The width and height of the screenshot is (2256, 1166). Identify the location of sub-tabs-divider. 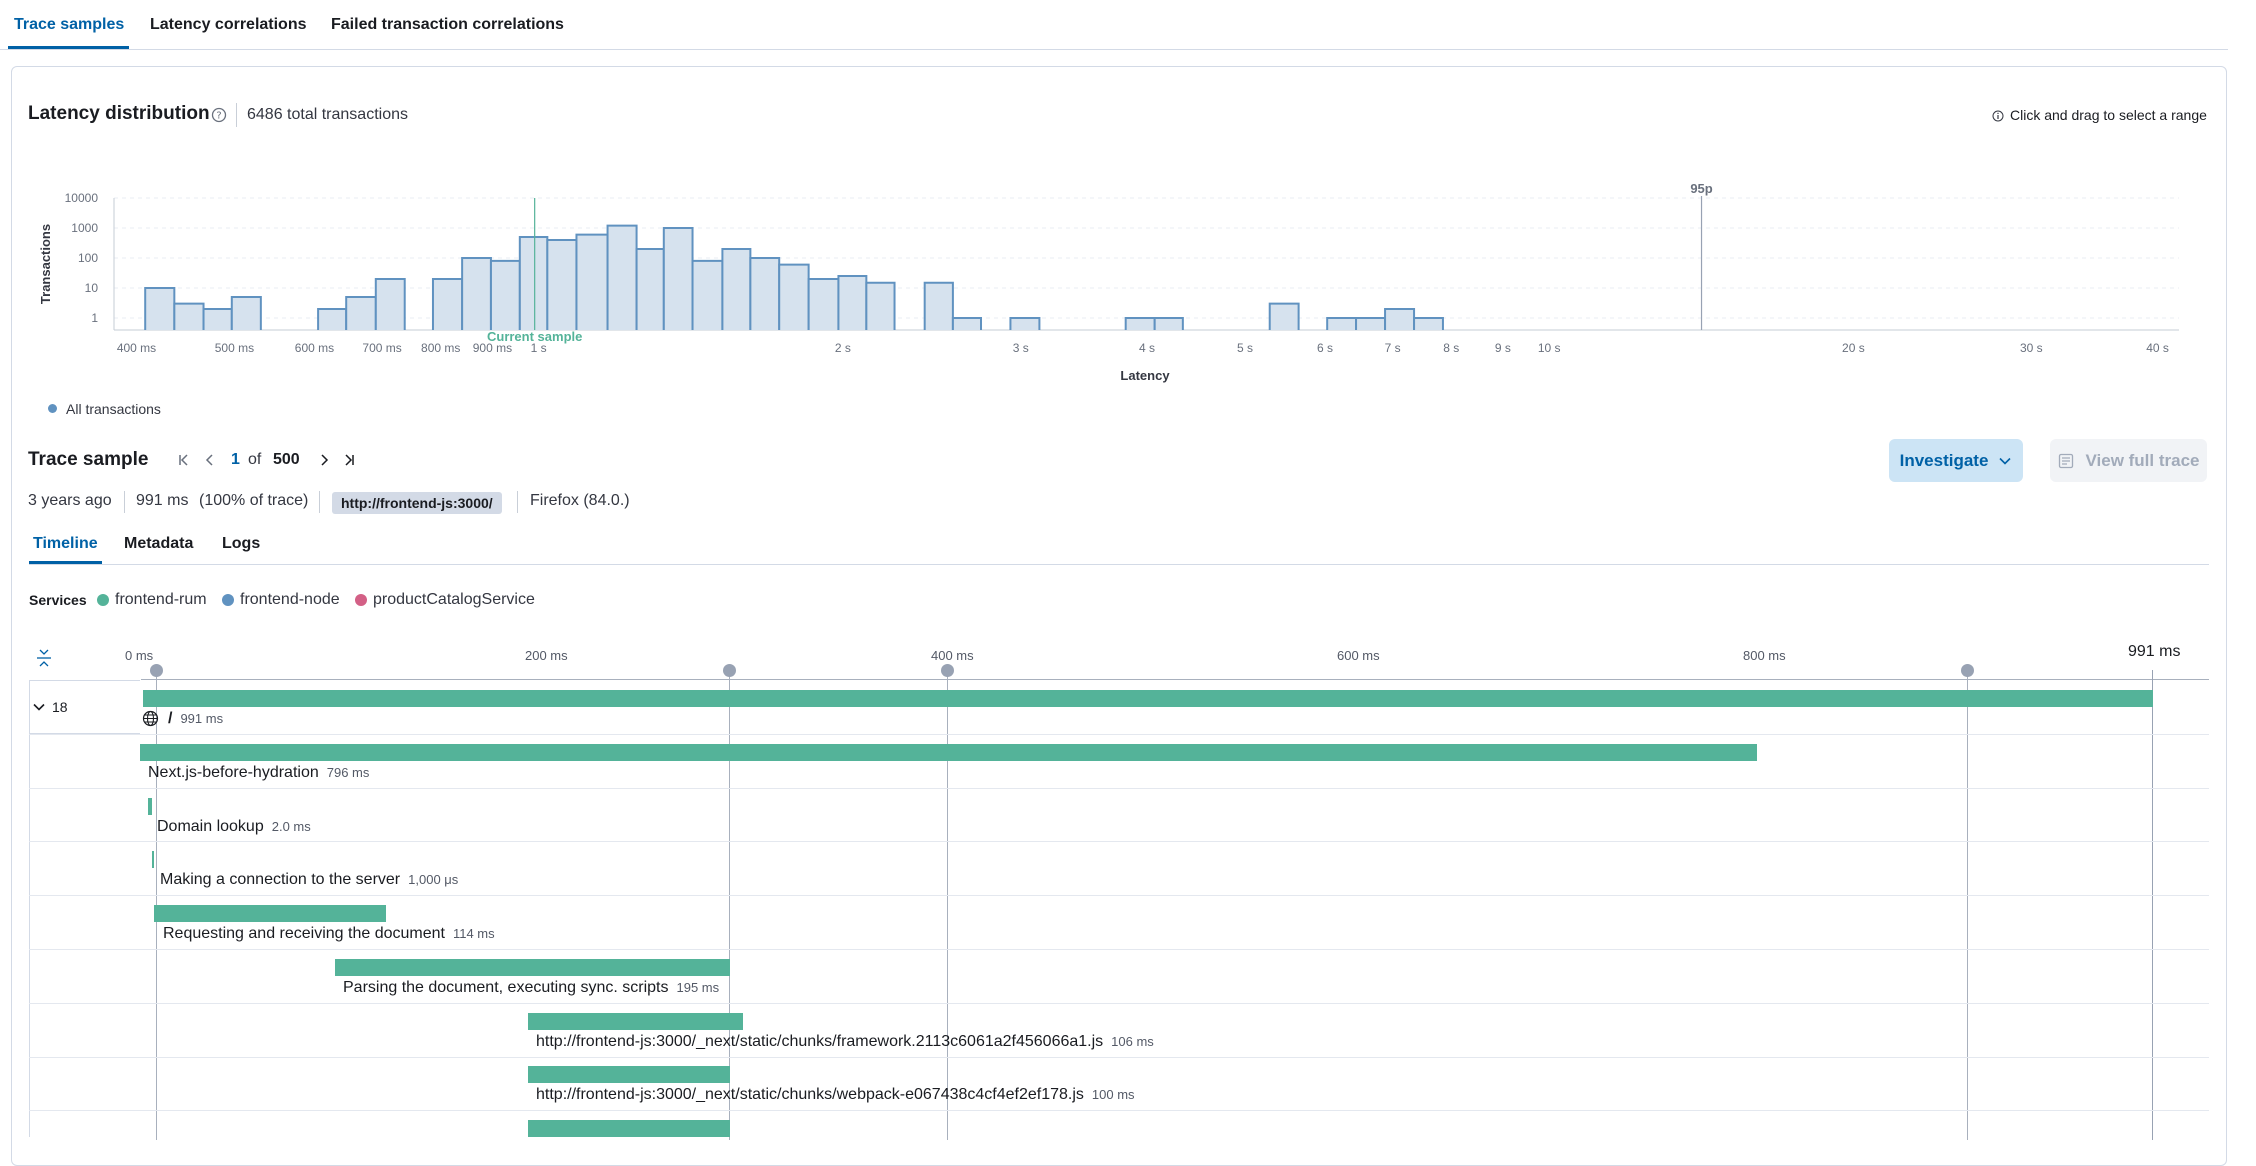
(1119, 564).